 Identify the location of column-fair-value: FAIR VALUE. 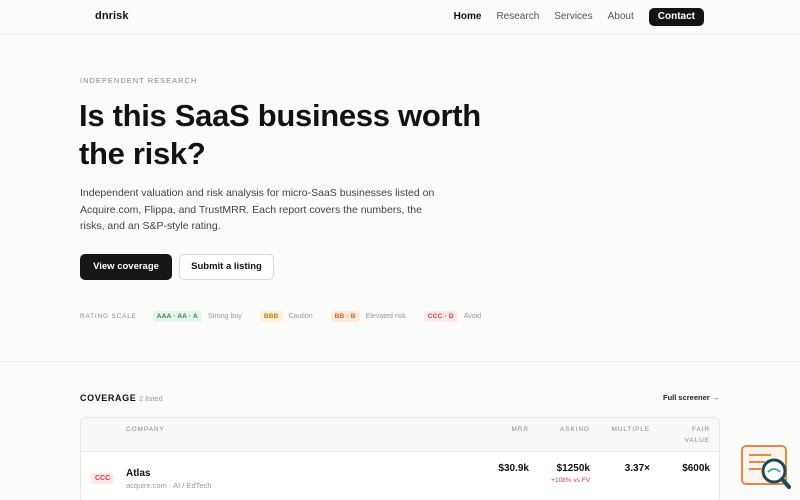
(685, 435).